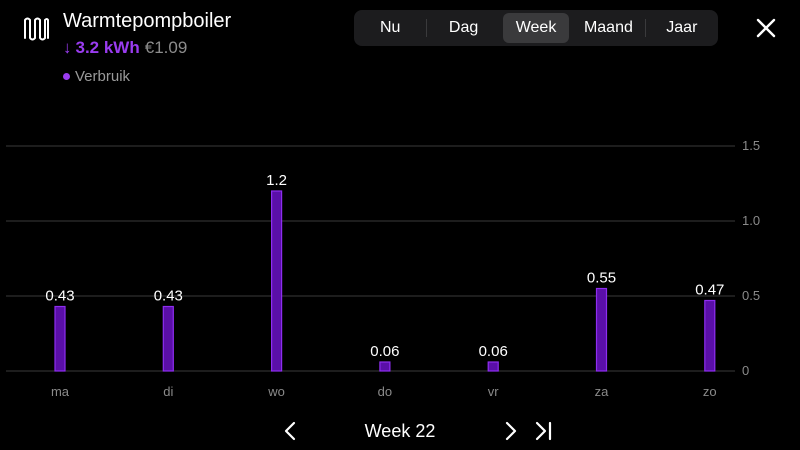 The image size is (800, 450). I want to click on tab-dag: Dag, so click(463, 28).